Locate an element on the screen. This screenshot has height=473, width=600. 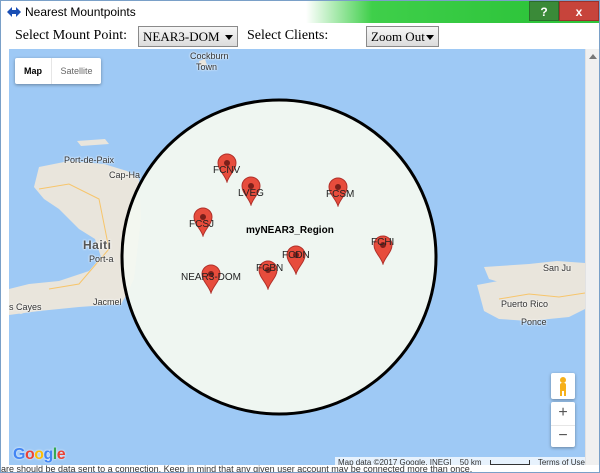
map-marker-label: FCBN is located at coordinates (270, 268).